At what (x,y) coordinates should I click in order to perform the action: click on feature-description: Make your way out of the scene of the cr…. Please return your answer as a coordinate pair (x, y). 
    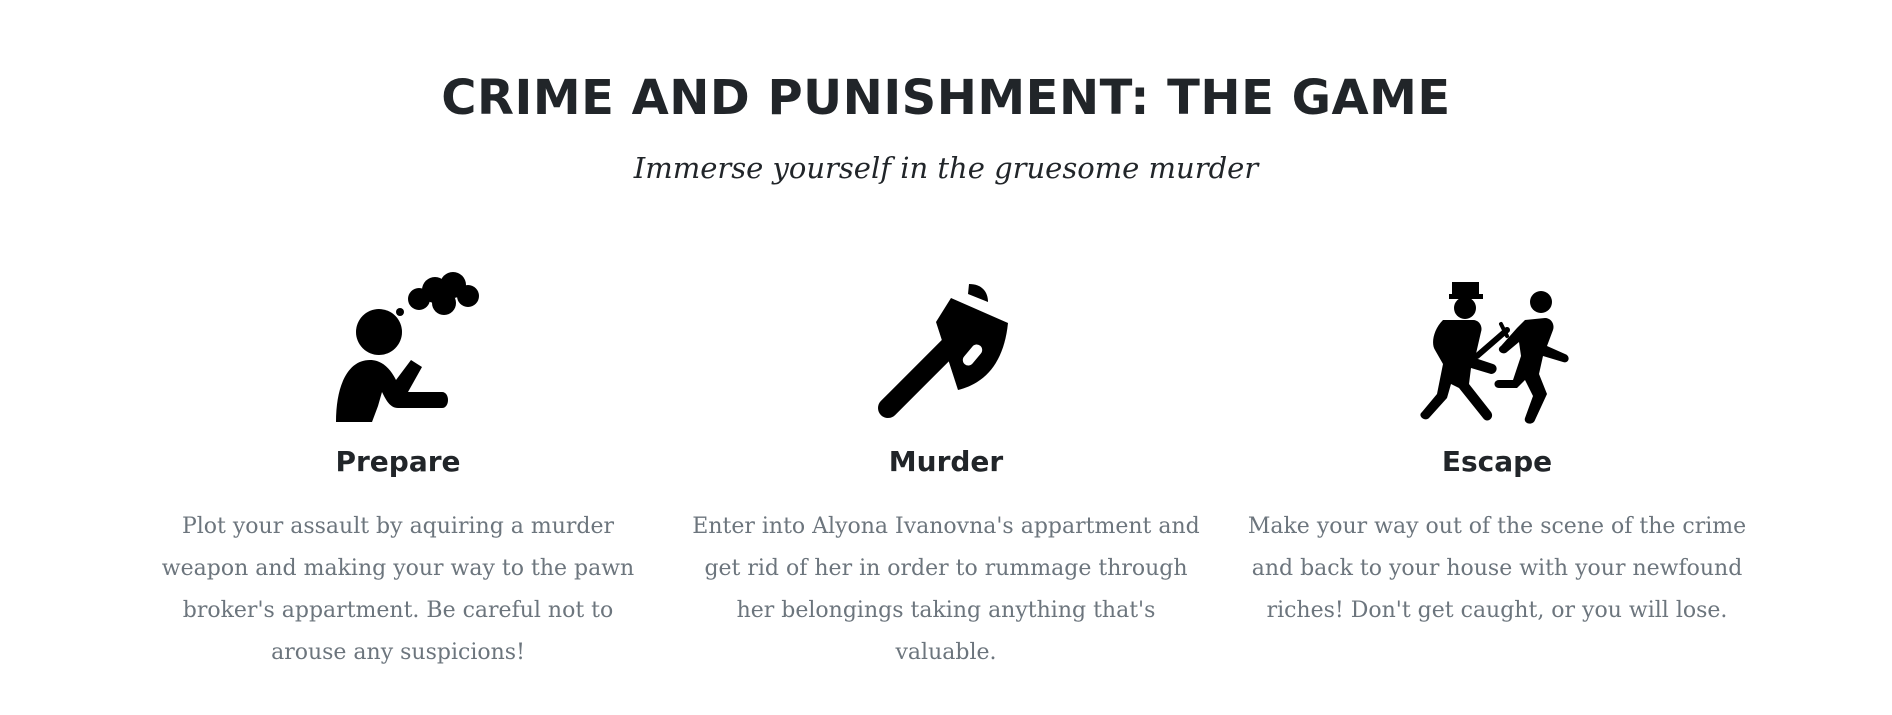
    Looking at the image, I should click on (1497, 568).